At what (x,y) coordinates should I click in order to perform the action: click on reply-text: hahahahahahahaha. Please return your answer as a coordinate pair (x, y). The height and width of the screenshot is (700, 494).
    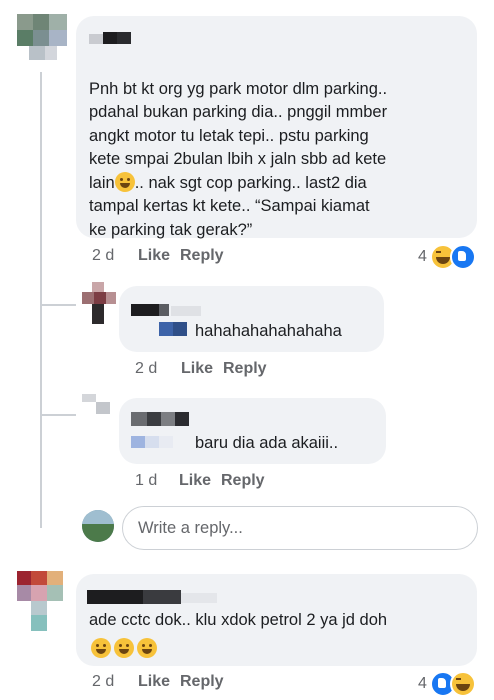
    Looking at the image, I should click on (268, 331).